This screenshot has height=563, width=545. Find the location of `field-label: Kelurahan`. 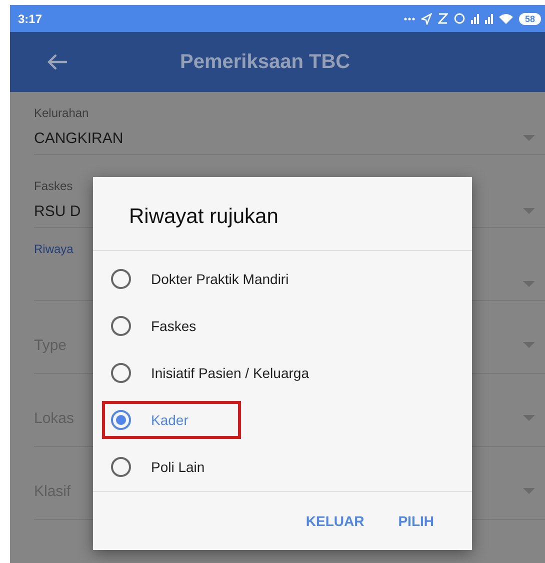

field-label: Kelurahan is located at coordinates (62, 113).